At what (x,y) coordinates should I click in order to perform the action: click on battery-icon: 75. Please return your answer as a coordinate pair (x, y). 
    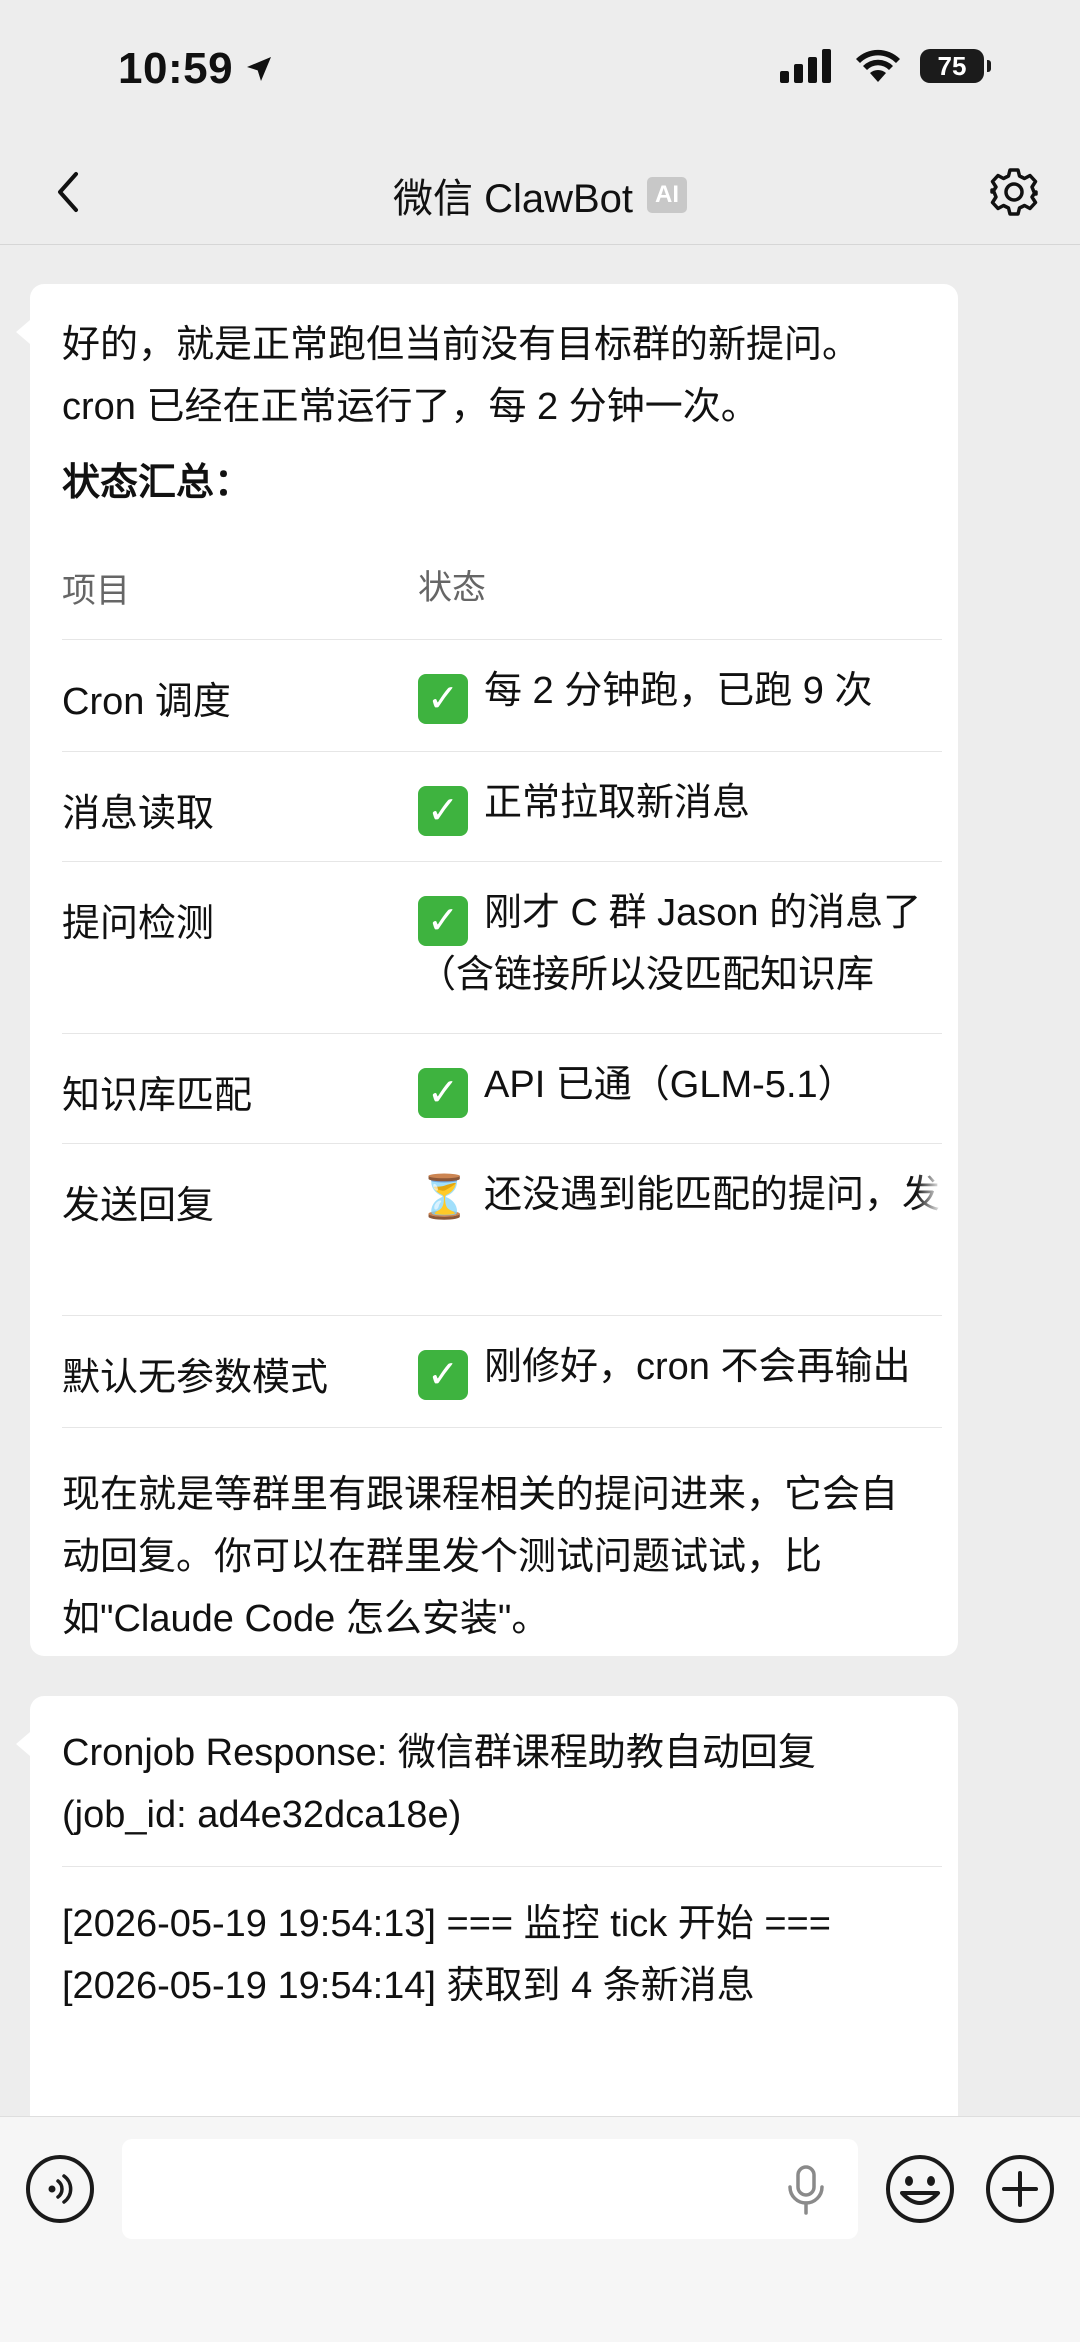
    Looking at the image, I should click on (955, 66).